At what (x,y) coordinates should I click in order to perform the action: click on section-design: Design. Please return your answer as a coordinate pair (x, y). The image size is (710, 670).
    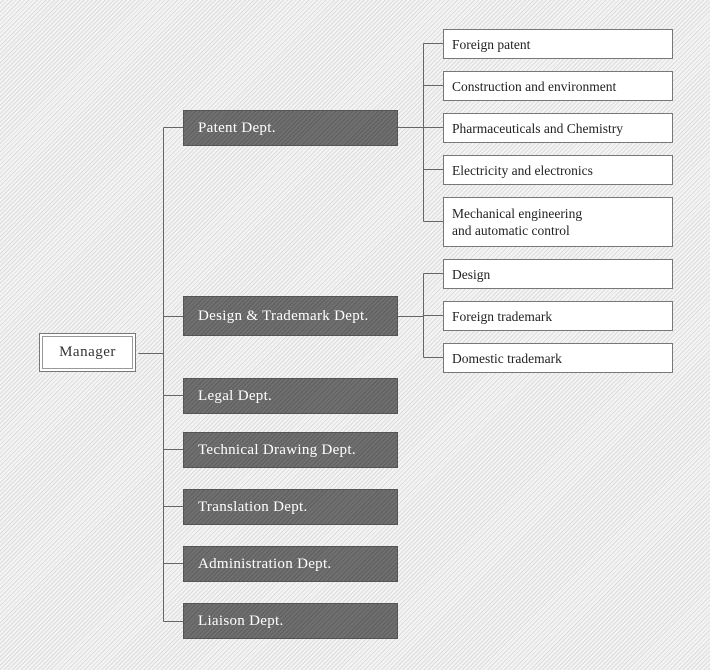
    Looking at the image, I should click on (558, 274).